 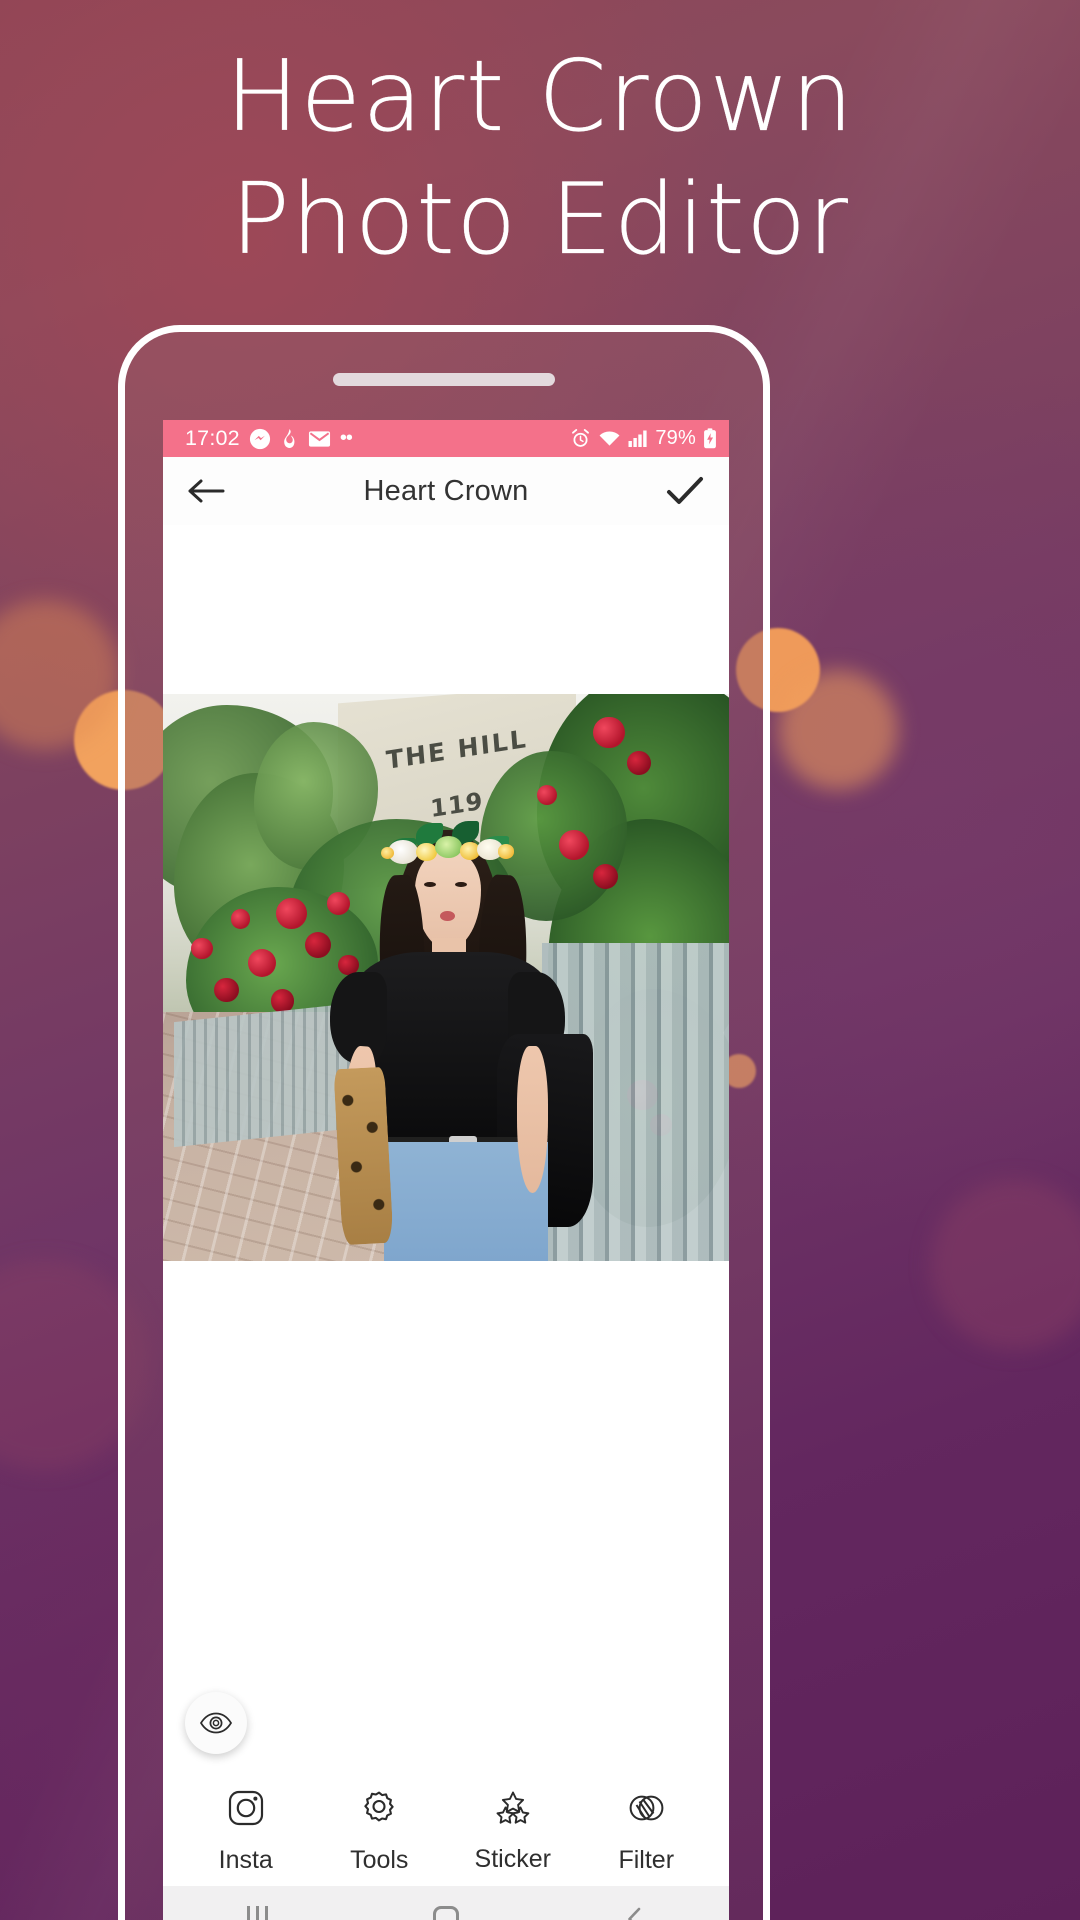 I want to click on nav-recents-button, so click(x=257, y=1913).